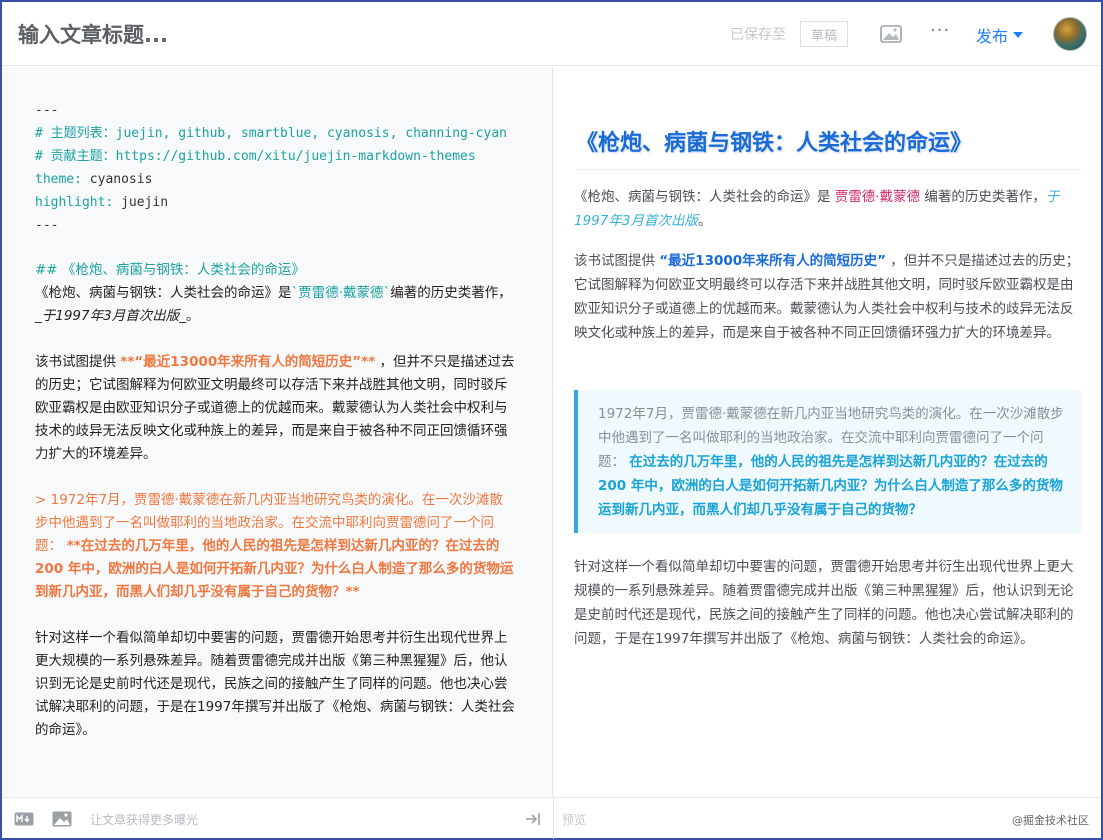  I want to click on insert-image-icon, so click(891, 34).